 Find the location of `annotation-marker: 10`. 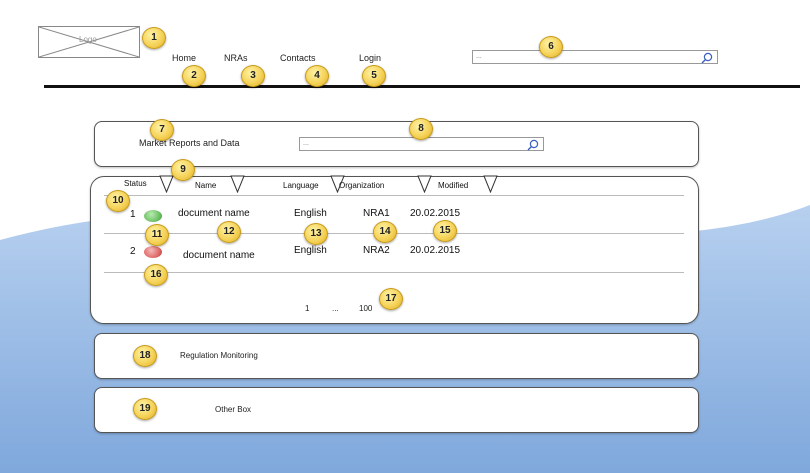

annotation-marker: 10 is located at coordinates (118, 201).